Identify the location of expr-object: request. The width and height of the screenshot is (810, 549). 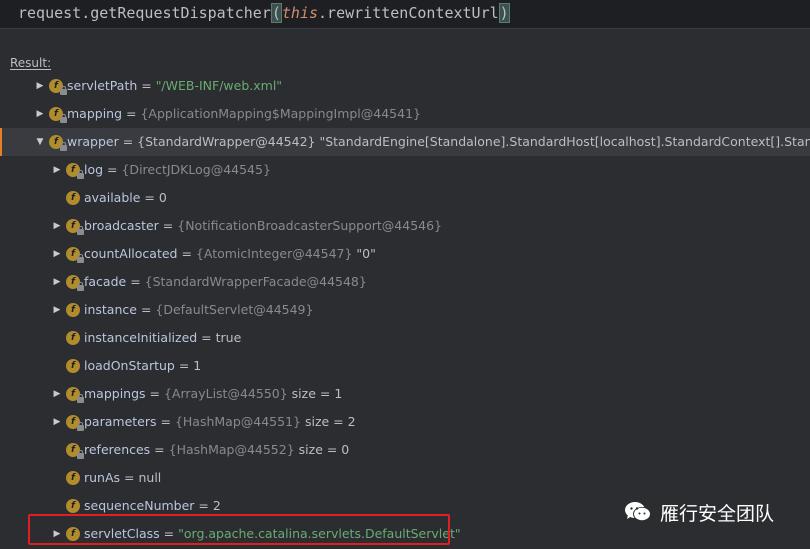
(50, 13).